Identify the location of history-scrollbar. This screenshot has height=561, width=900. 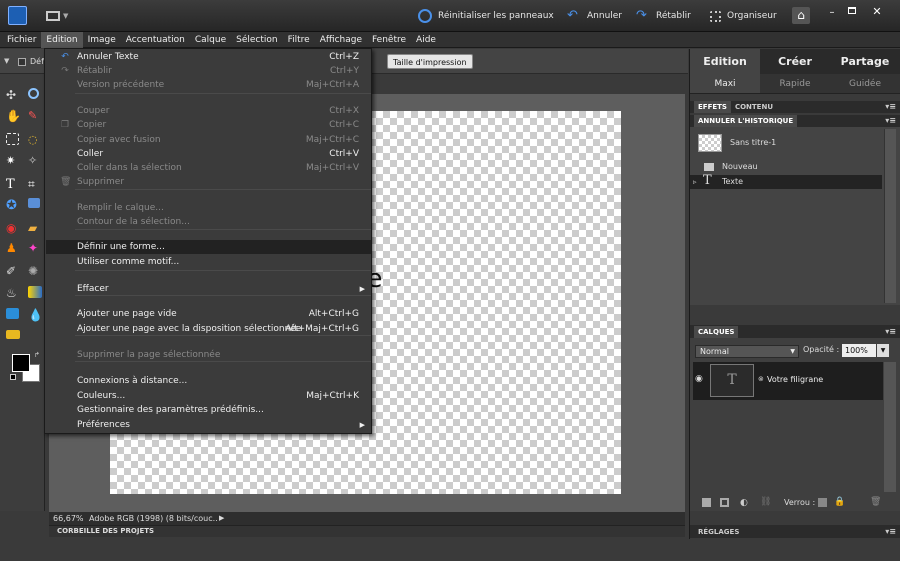
(890, 216).